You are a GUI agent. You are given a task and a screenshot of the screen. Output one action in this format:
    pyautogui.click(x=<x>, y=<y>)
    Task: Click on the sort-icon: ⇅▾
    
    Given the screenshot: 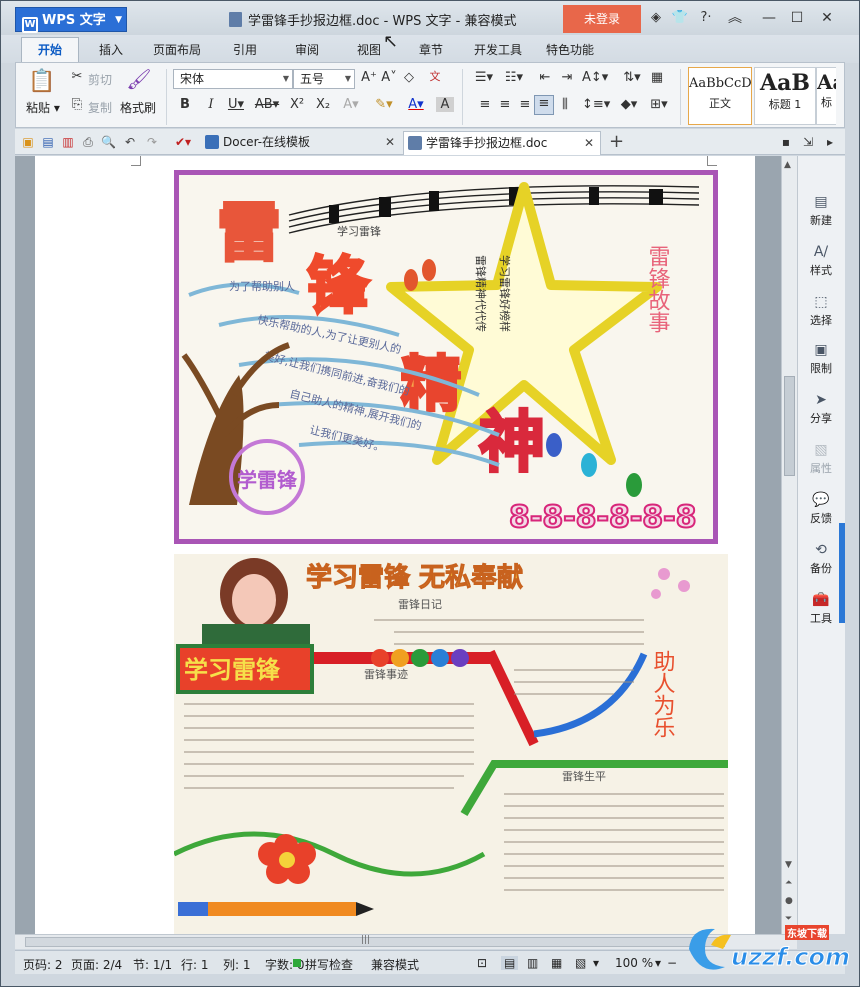 What is the action you would take?
    pyautogui.click(x=632, y=77)
    